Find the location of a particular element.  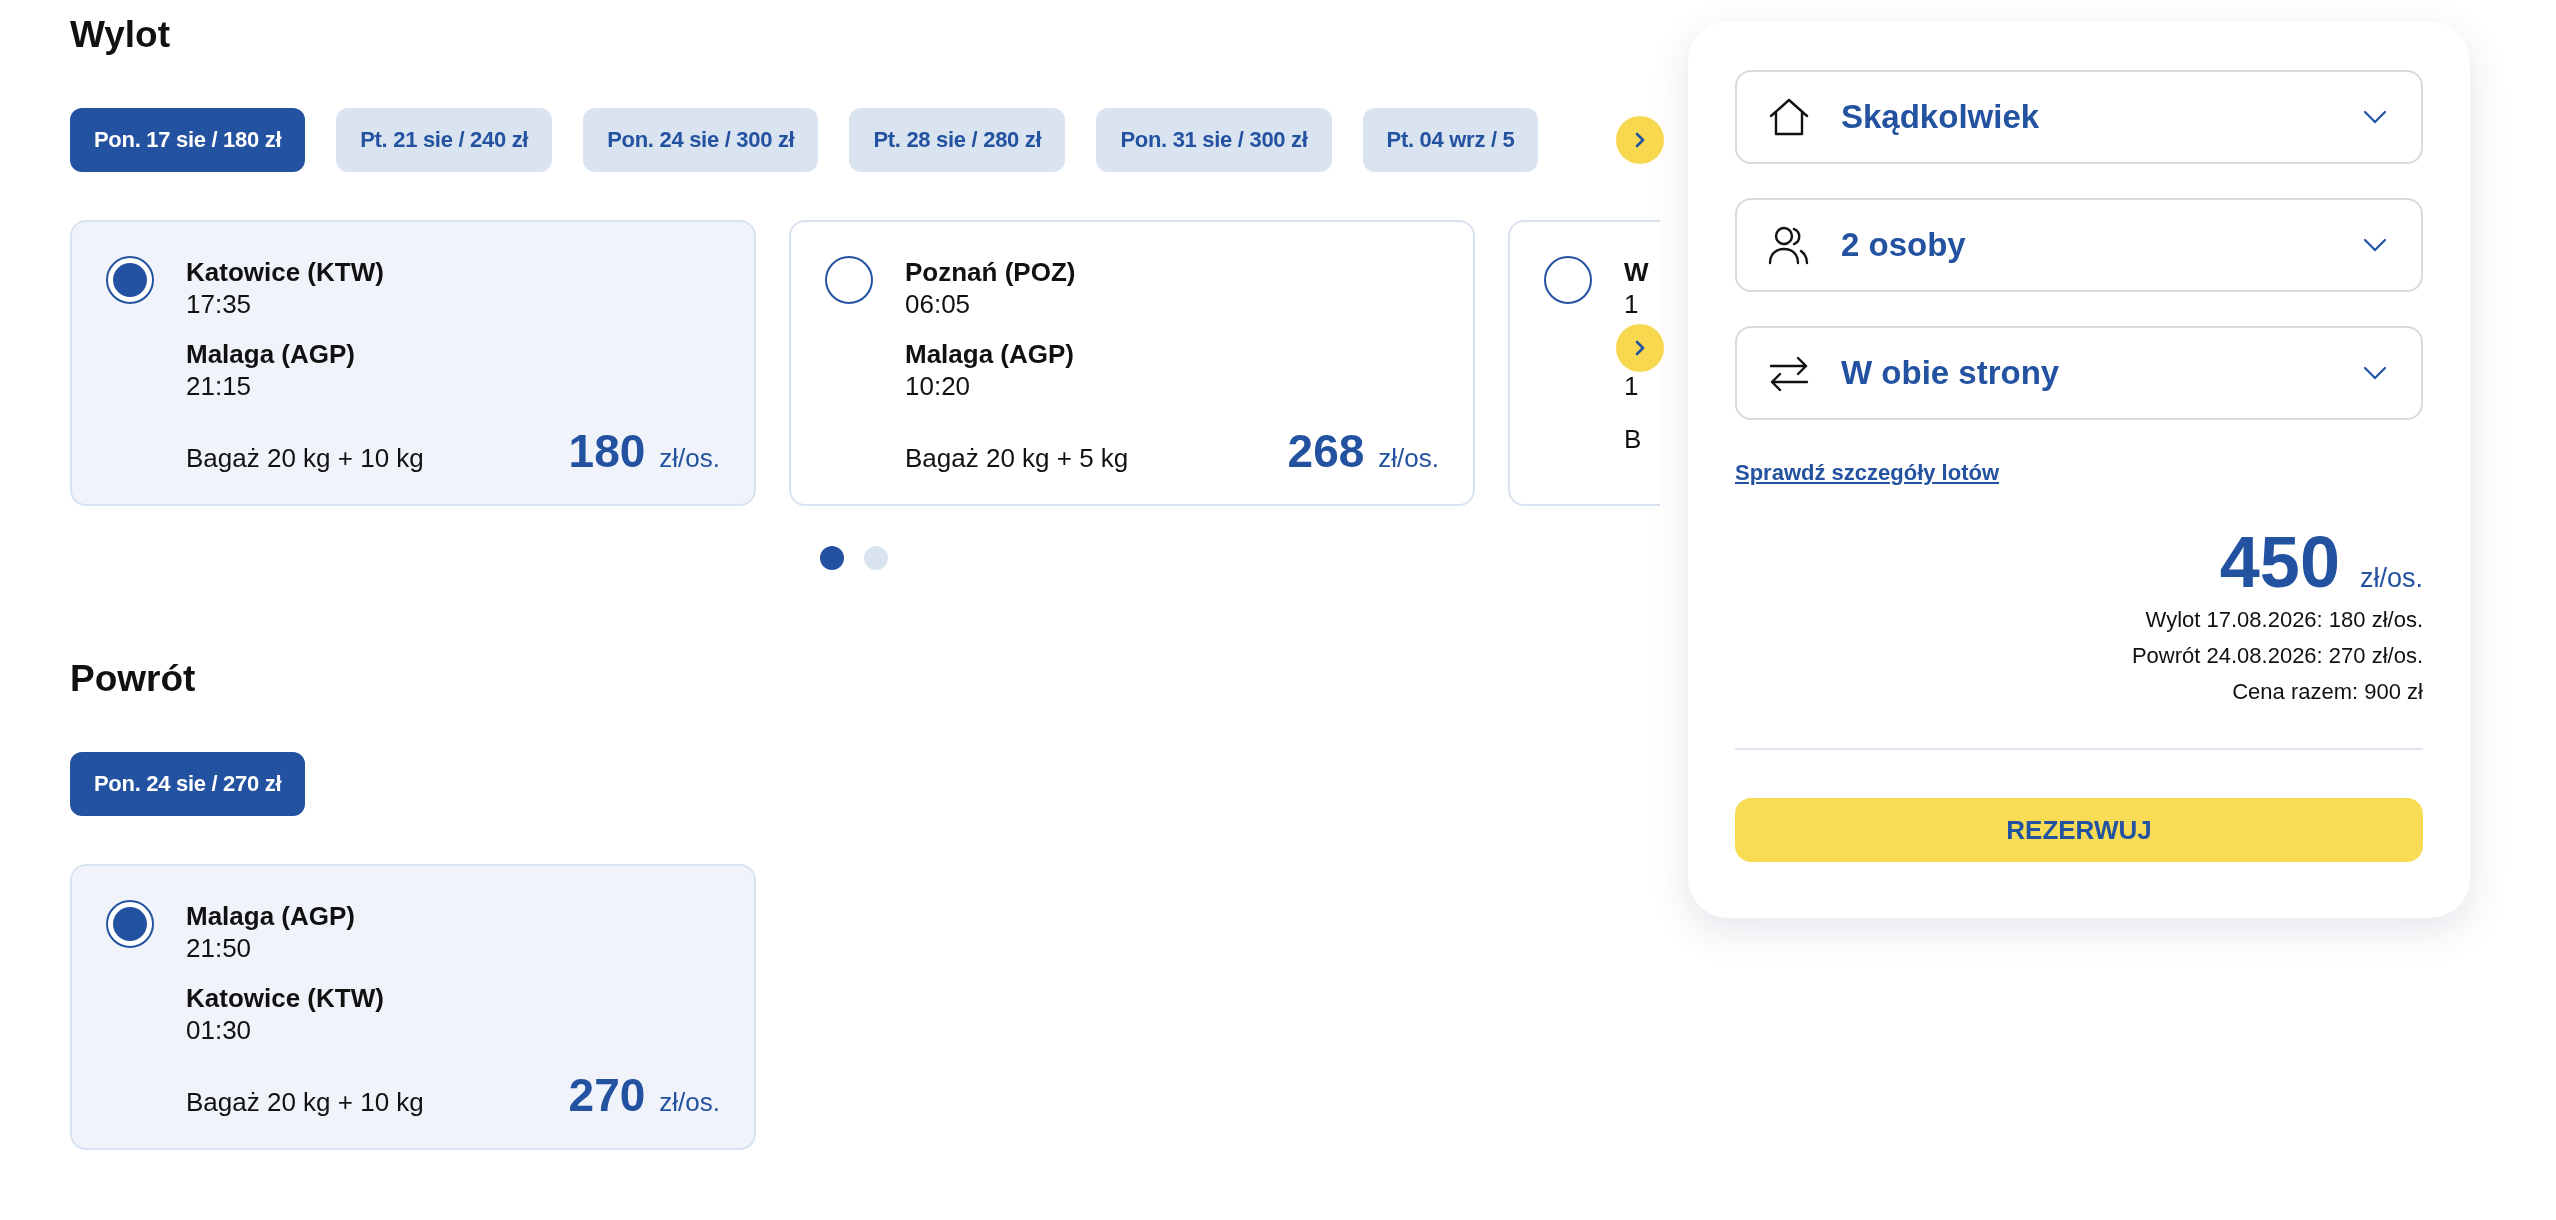

departure-city: Malaga (AGP) is located at coordinates (271, 916).